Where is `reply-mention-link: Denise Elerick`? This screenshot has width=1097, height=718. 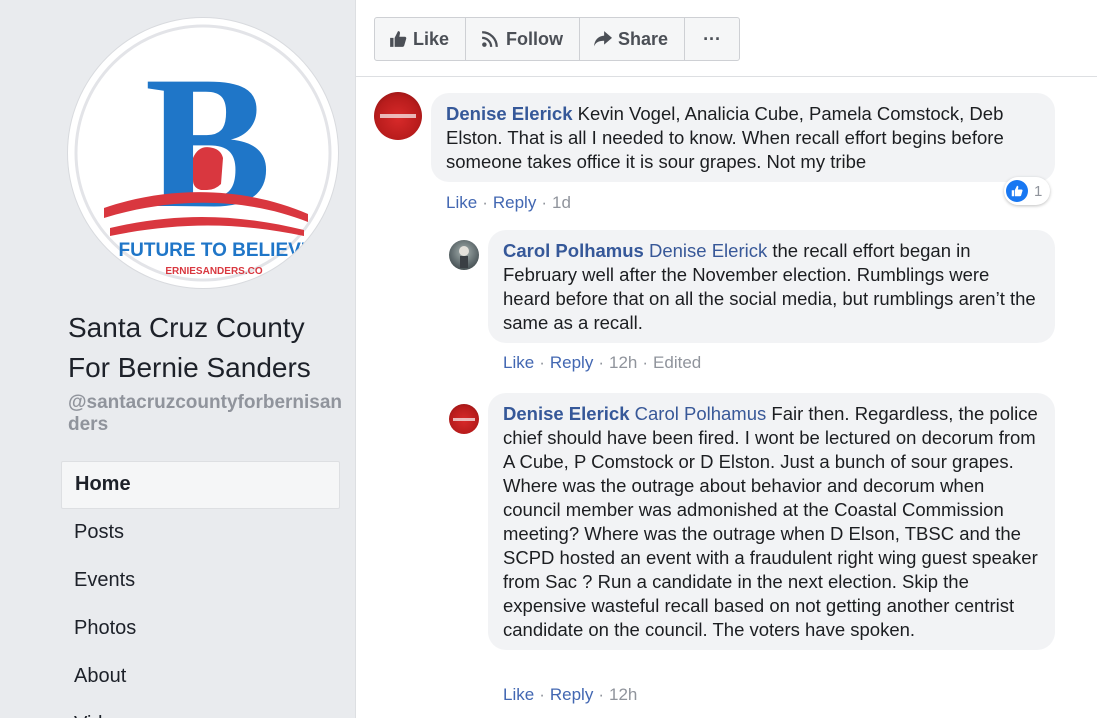
reply-mention-link: Denise Elerick is located at coordinates (708, 250).